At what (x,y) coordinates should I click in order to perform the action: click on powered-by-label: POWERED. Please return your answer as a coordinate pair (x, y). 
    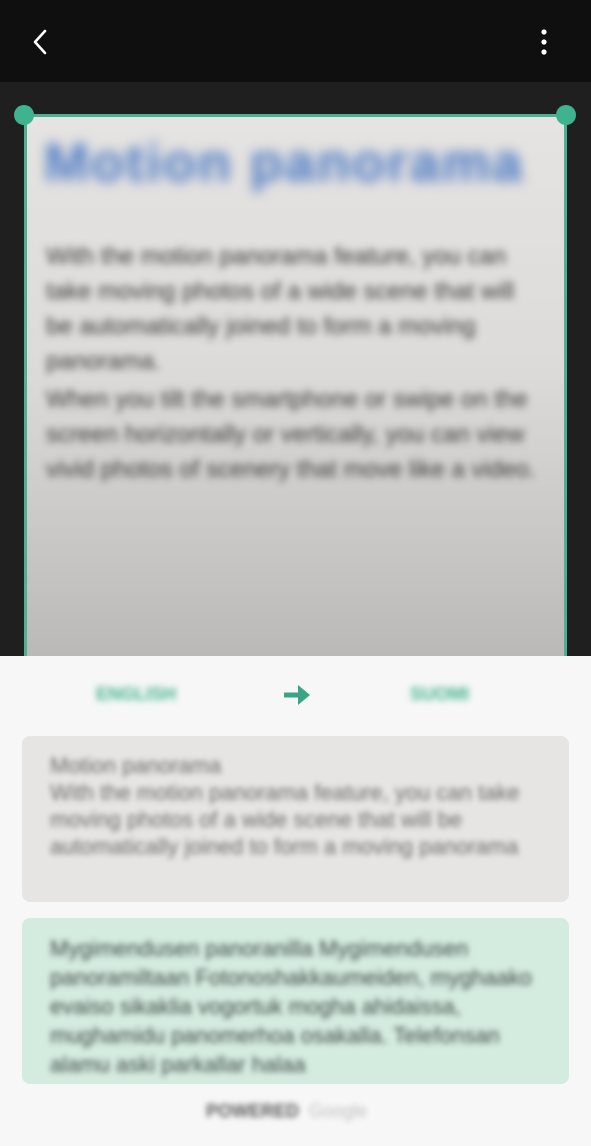
    Looking at the image, I should click on (253, 1111).